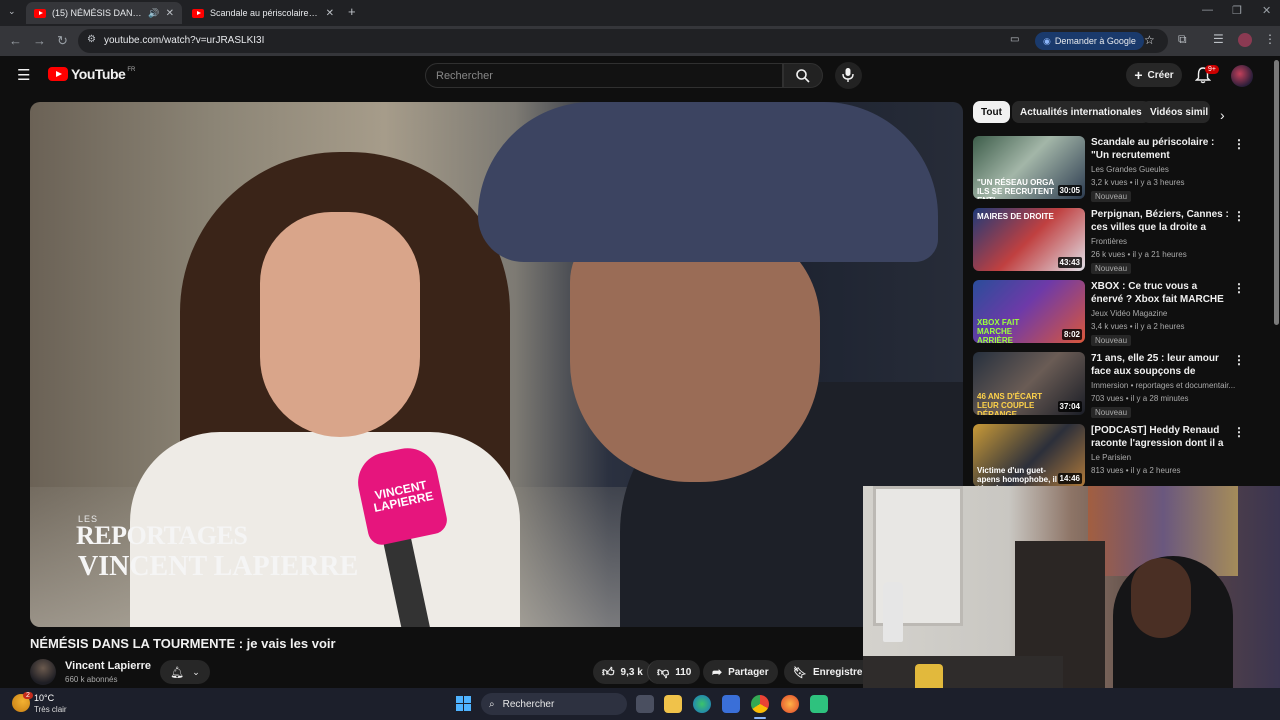  Describe the element at coordinates (1149, 40) in the screenshot. I see `bookmark-star-icon: ☆` at that location.